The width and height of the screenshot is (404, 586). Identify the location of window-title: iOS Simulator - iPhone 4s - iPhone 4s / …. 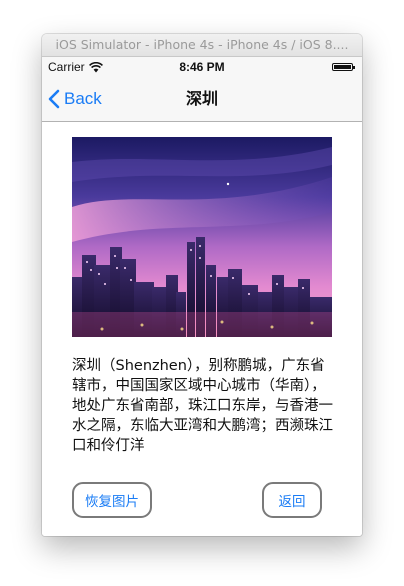
(202, 45).